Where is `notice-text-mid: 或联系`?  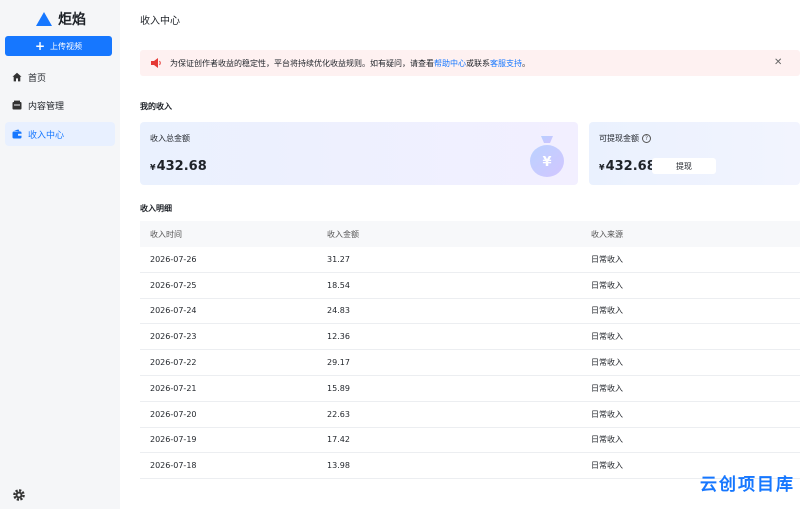 notice-text-mid: 或联系 is located at coordinates (478, 63).